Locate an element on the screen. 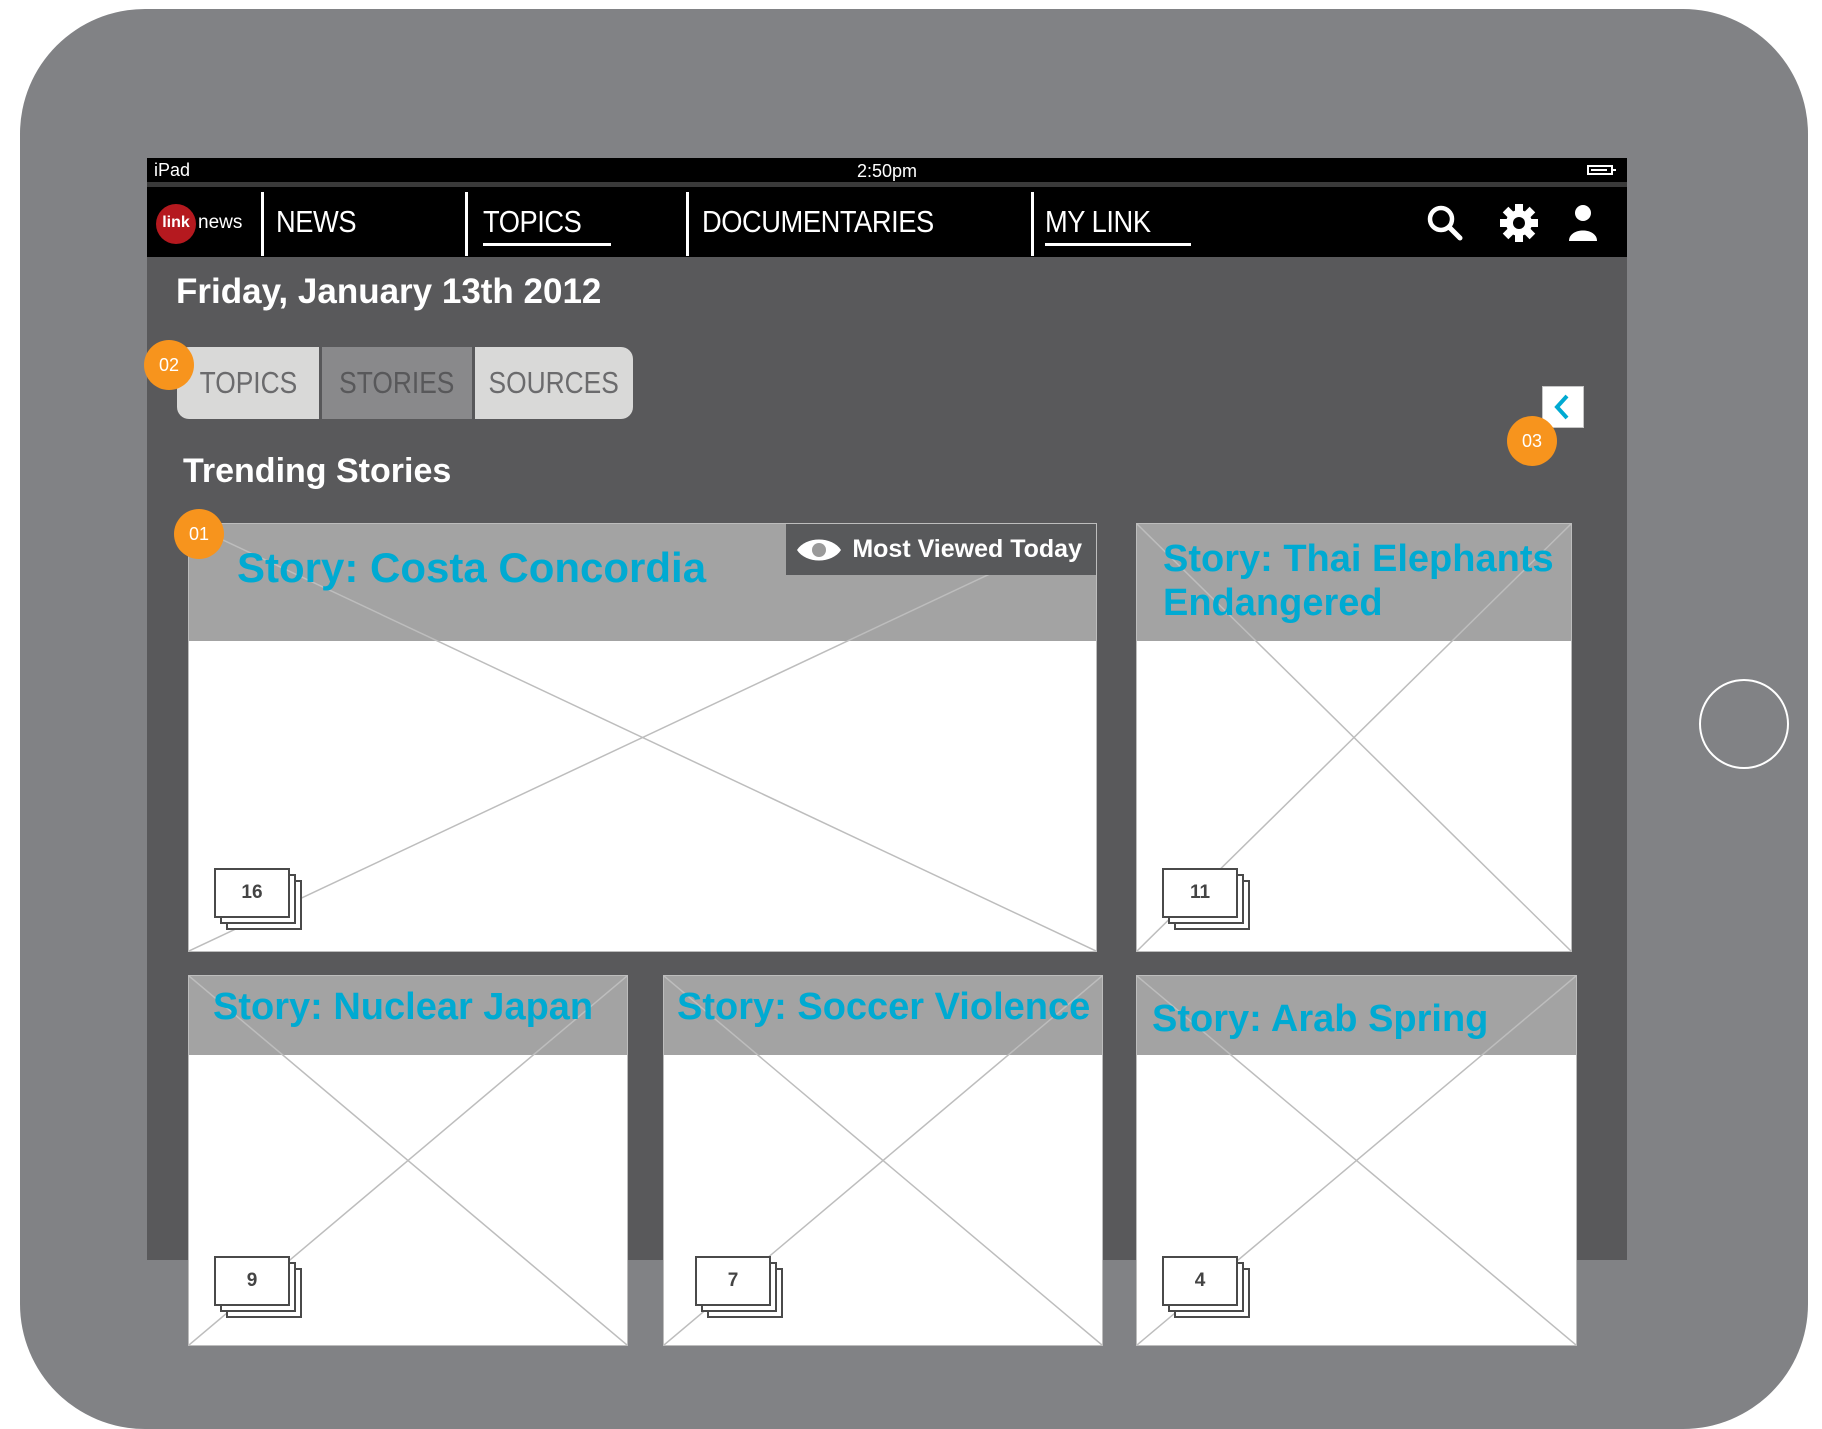 Image resolution: width=1822 pixels, height=1429 pixels. segment-sources-label: SOURCES is located at coordinates (554, 382).